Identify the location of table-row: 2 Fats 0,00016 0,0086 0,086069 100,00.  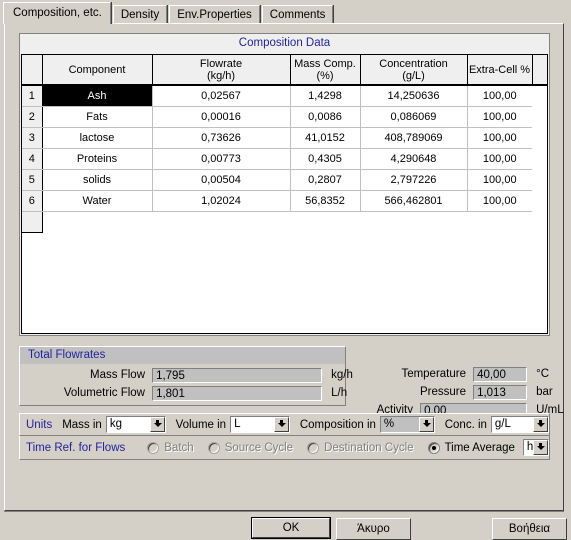
(284, 117).